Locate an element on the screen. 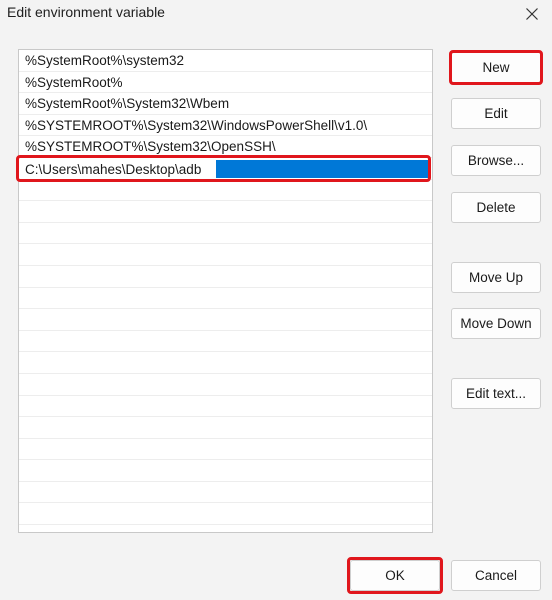 The height and width of the screenshot is (600, 552). ok-button: OK is located at coordinates (395, 575).